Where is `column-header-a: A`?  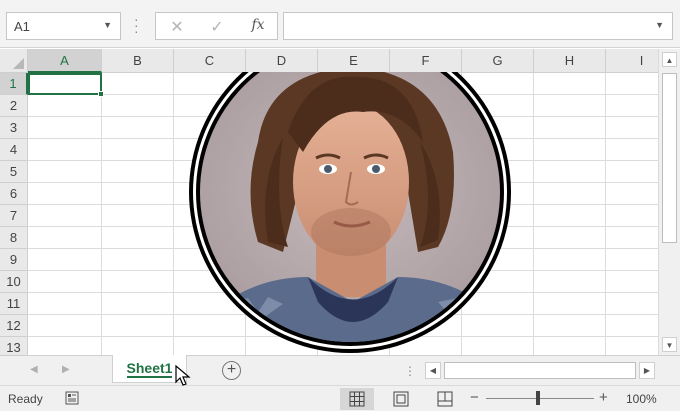 column-header-a: A is located at coordinates (65, 61).